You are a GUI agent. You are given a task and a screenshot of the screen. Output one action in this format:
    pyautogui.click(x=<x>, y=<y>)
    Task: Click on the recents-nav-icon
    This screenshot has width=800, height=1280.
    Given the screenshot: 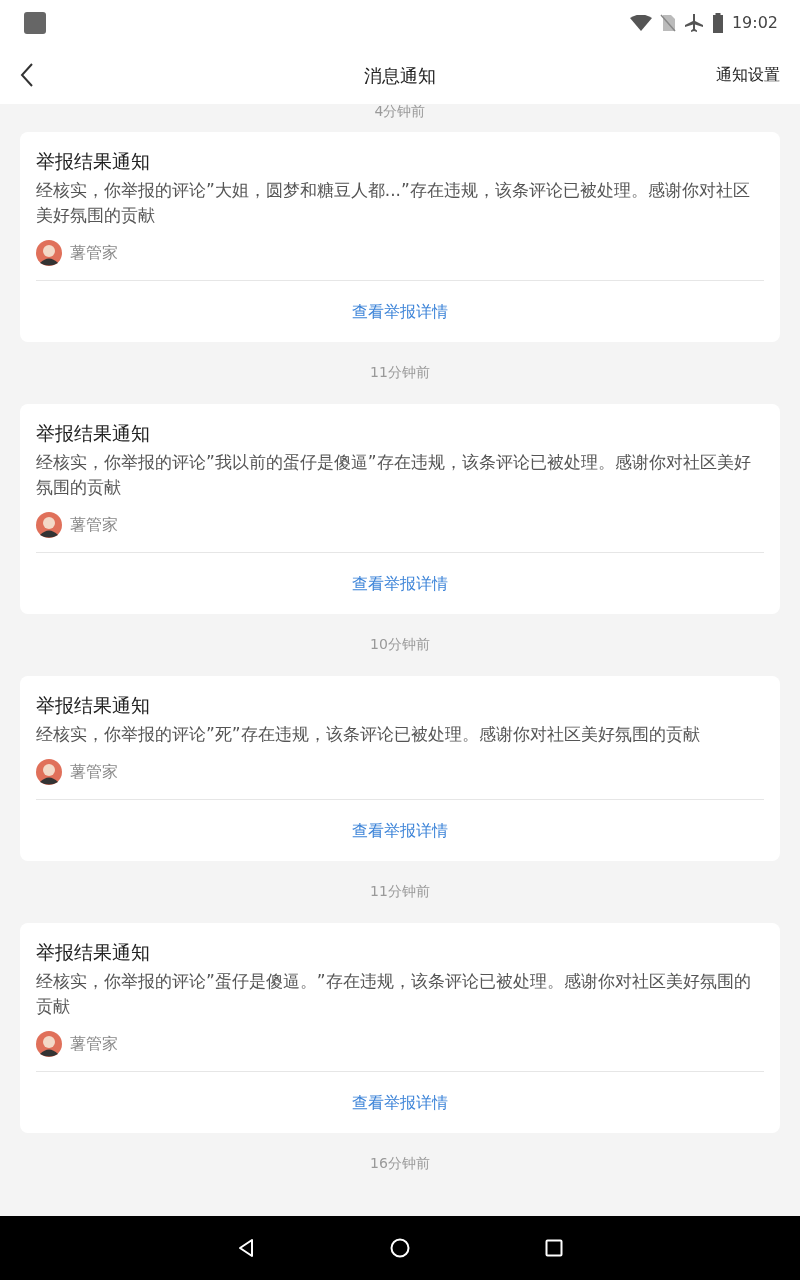 What is the action you would take?
    pyautogui.click(x=554, y=1248)
    